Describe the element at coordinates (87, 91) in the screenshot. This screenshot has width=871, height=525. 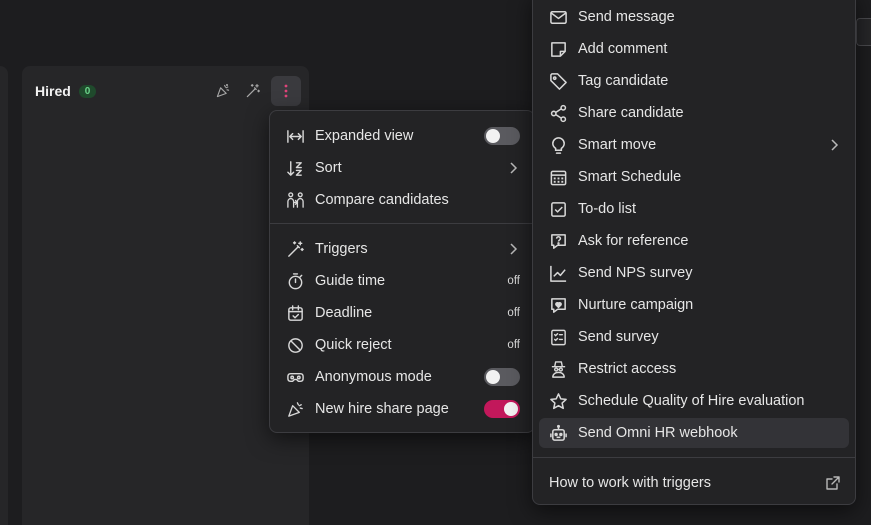
I see `column-count-badge: 0` at that location.